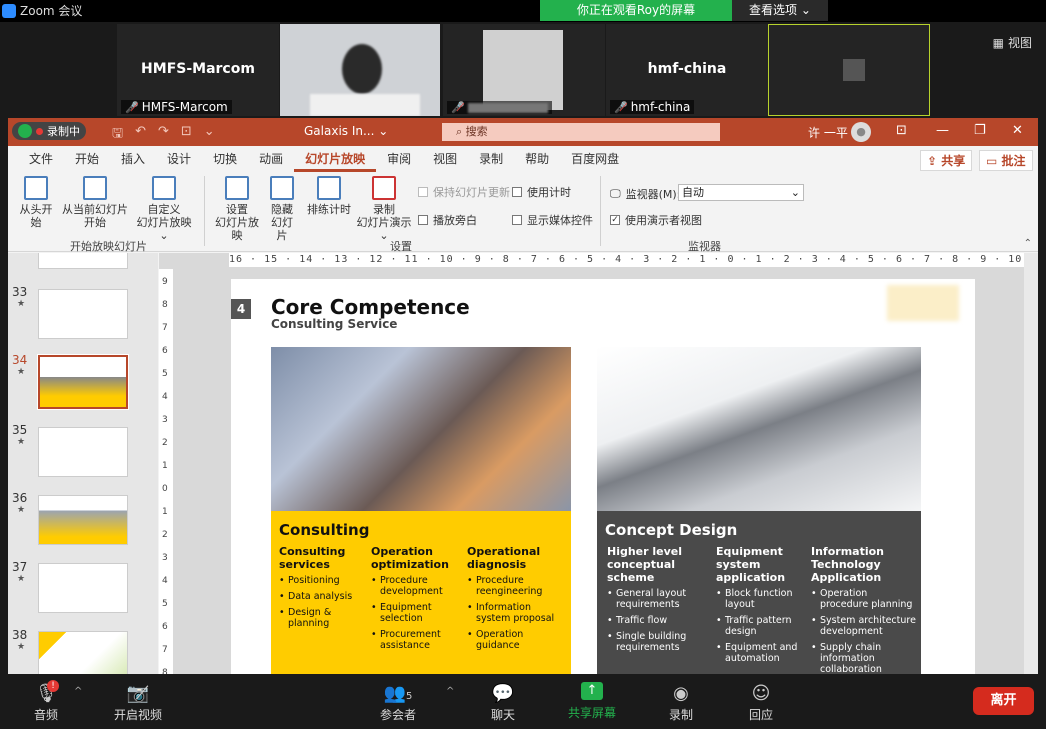  I want to click on user-name: 许 一平, so click(828, 132).